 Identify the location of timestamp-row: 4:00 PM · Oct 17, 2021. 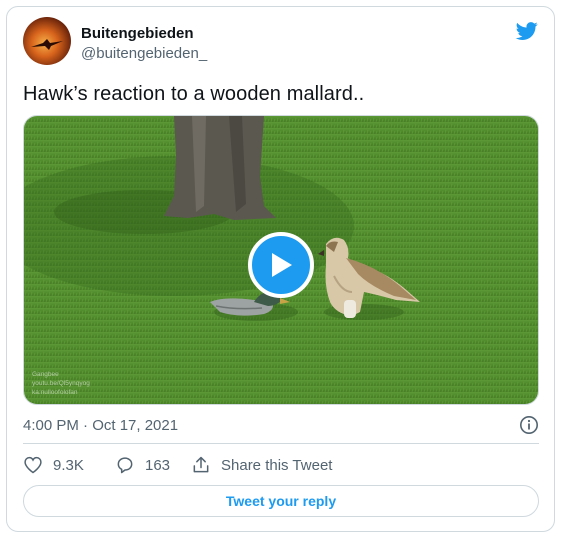
(281, 426).